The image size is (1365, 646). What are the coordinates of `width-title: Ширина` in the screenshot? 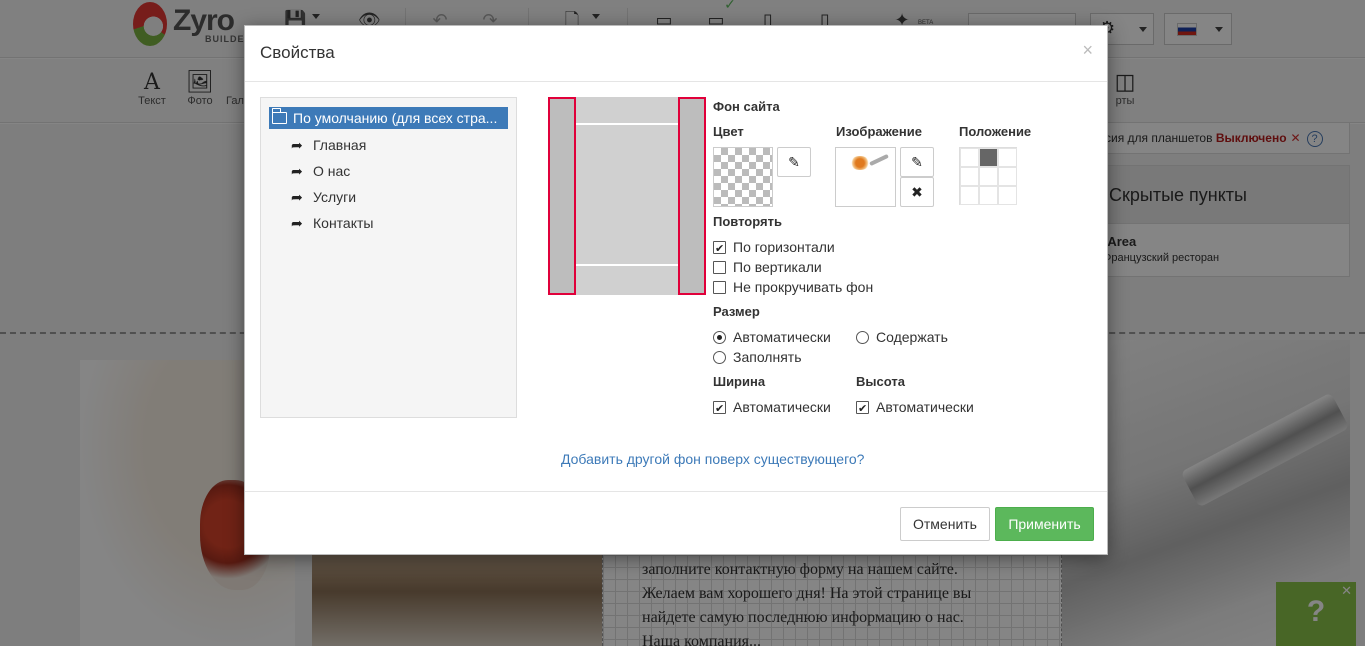 It's located at (739, 381).